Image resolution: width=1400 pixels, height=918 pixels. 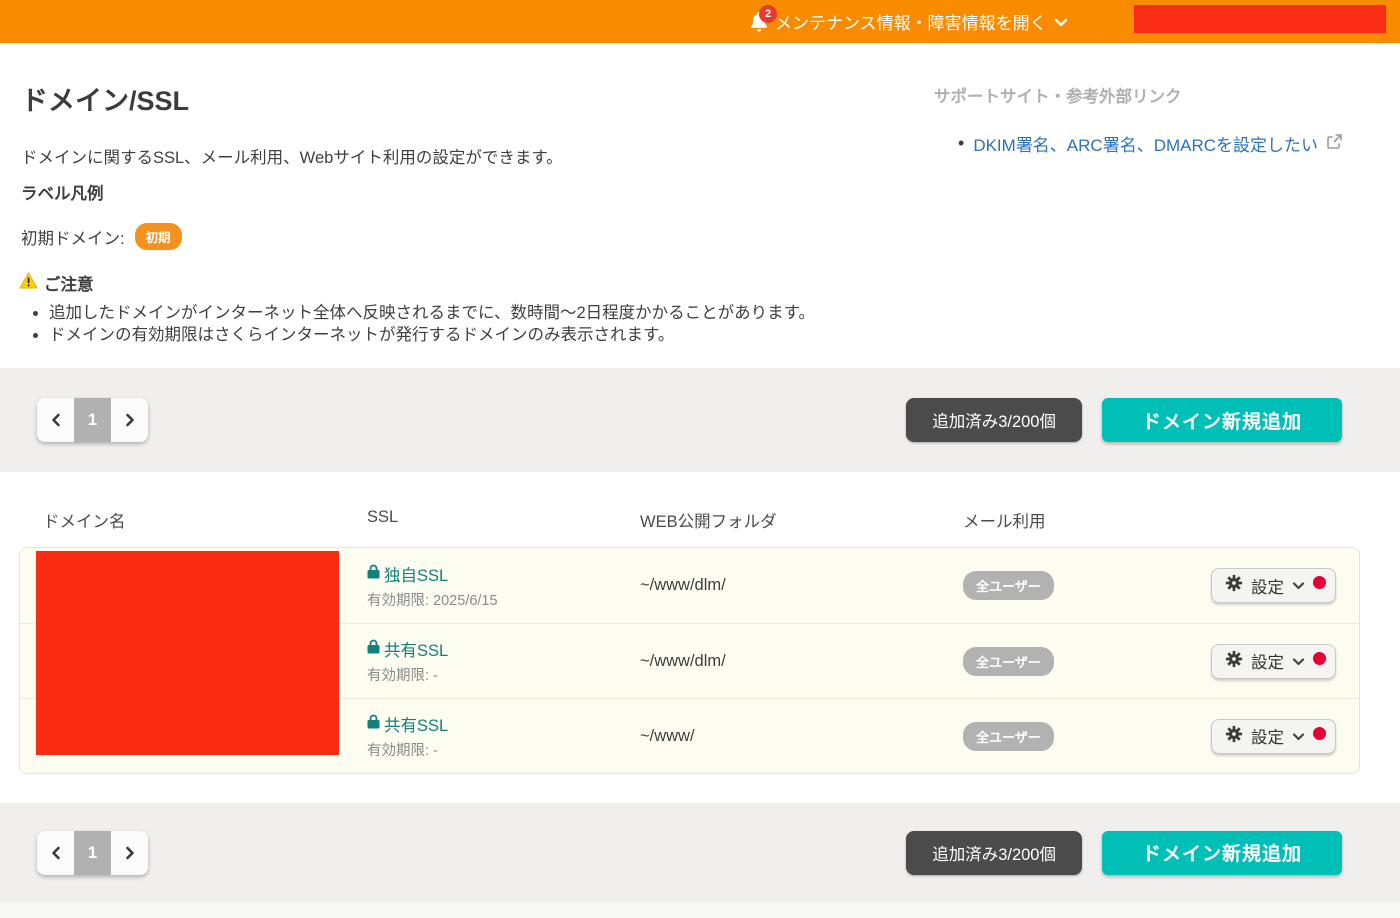 I want to click on legend-item-label: 初期ドメイン:, so click(x=73, y=238).